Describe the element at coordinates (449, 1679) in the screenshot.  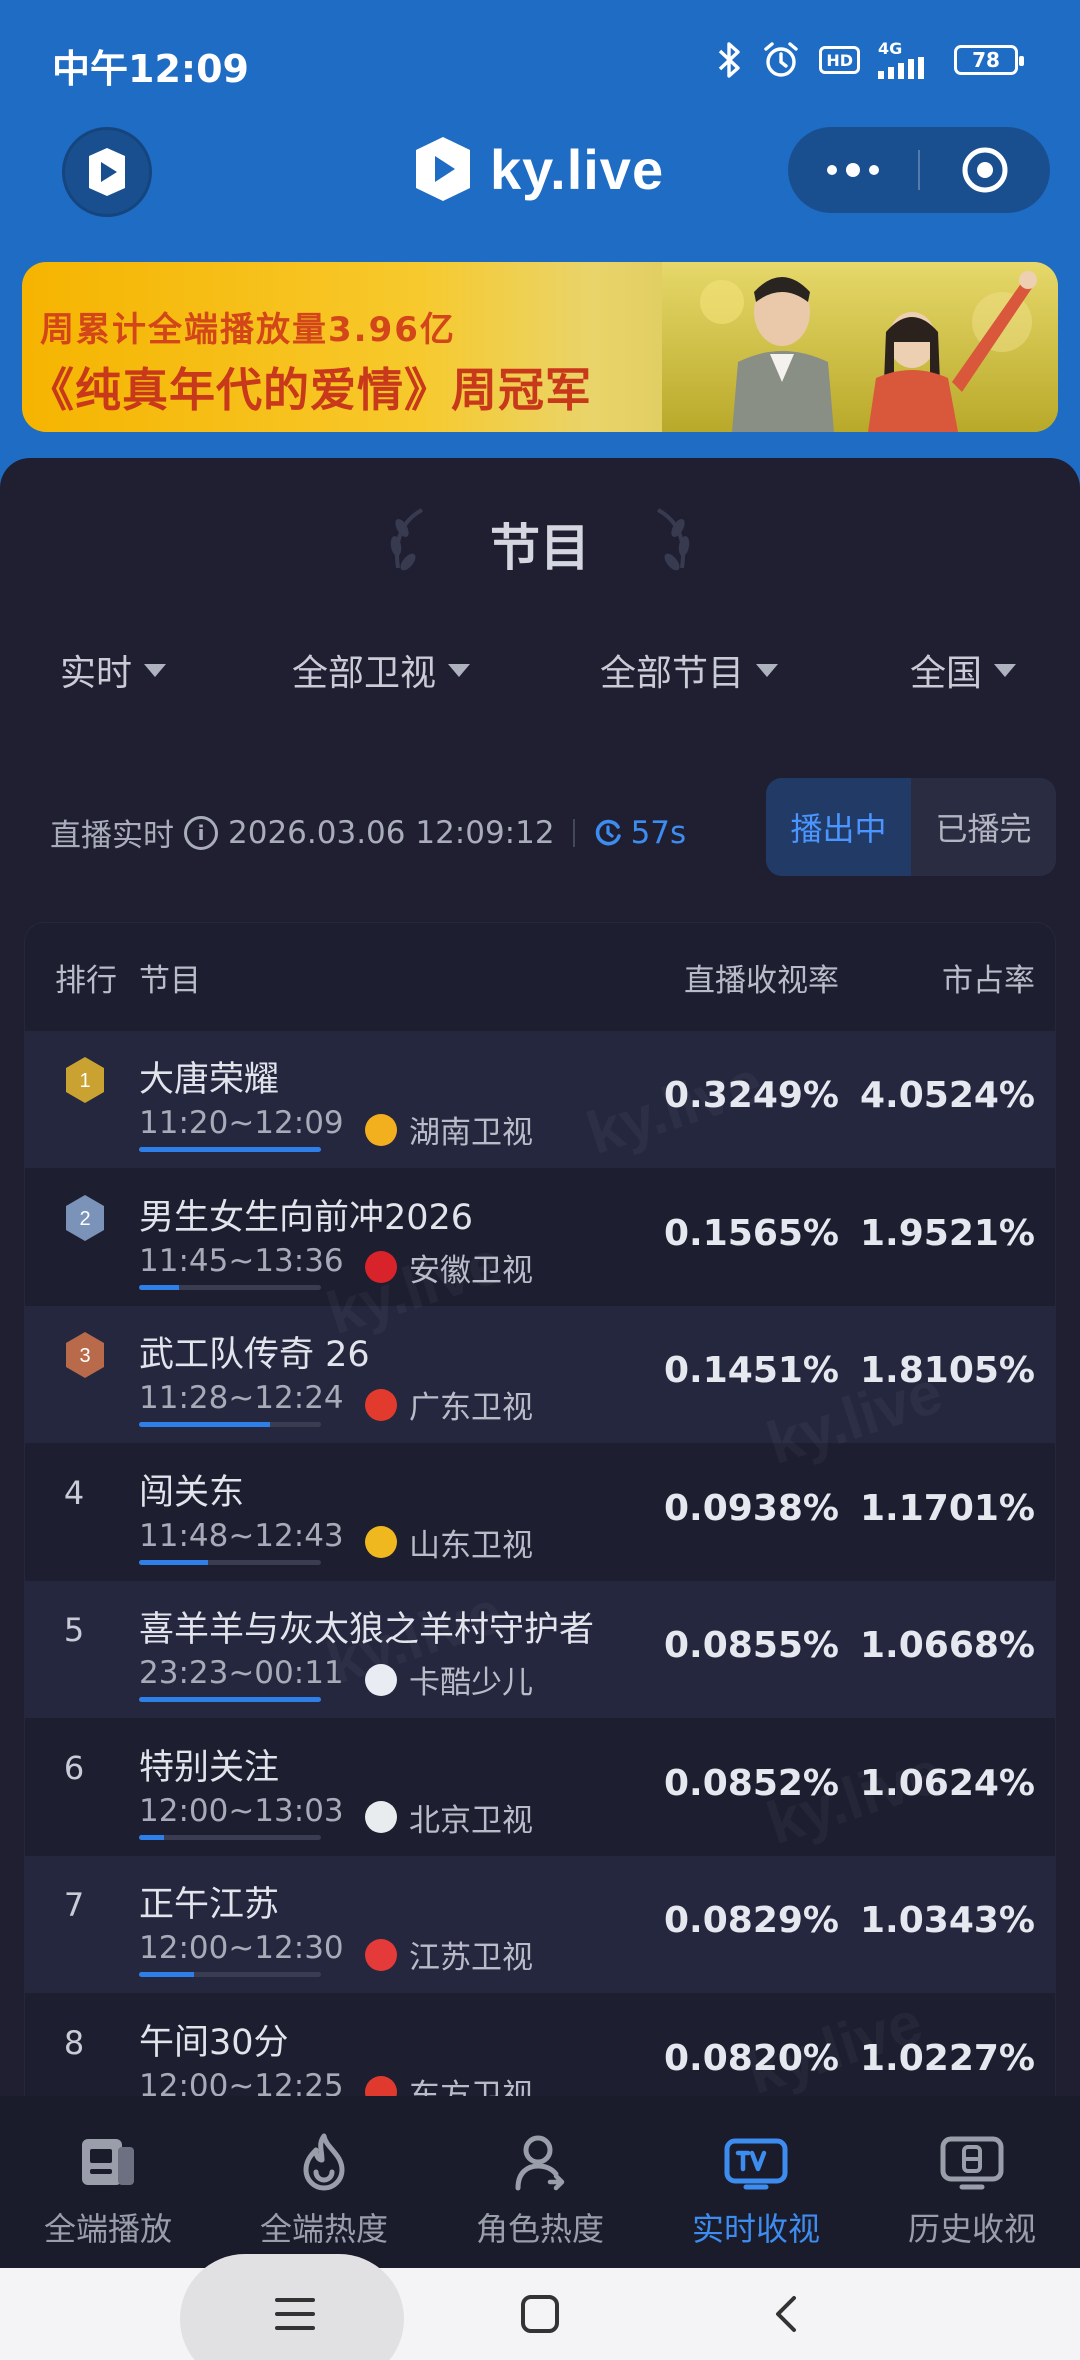
I see `channel: 卡酷少儿` at that location.